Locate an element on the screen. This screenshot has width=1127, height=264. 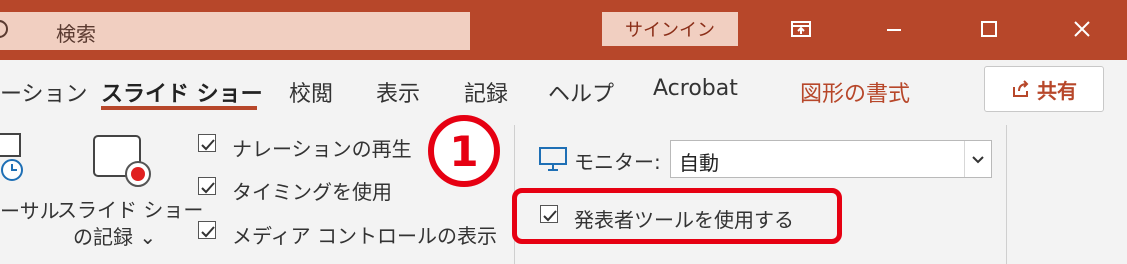
use-timings-checkbox: タイミングを使用 is located at coordinates (295, 190).